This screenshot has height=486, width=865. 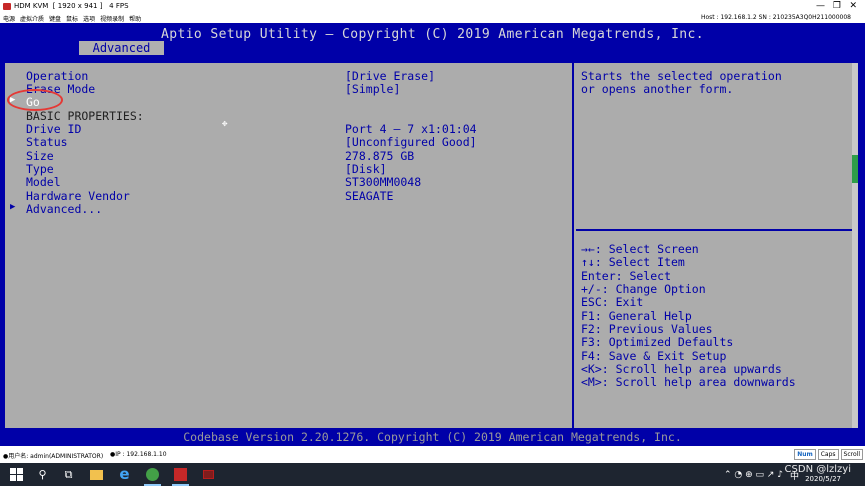 I want to click on setting-label: Operation, so click(x=57, y=76).